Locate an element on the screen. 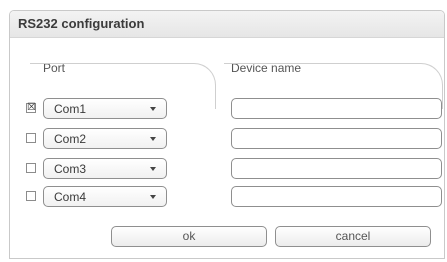 Image resolution: width=447 pixels, height=262 pixels. cancel-button: cancel is located at coordinates (353, 236).